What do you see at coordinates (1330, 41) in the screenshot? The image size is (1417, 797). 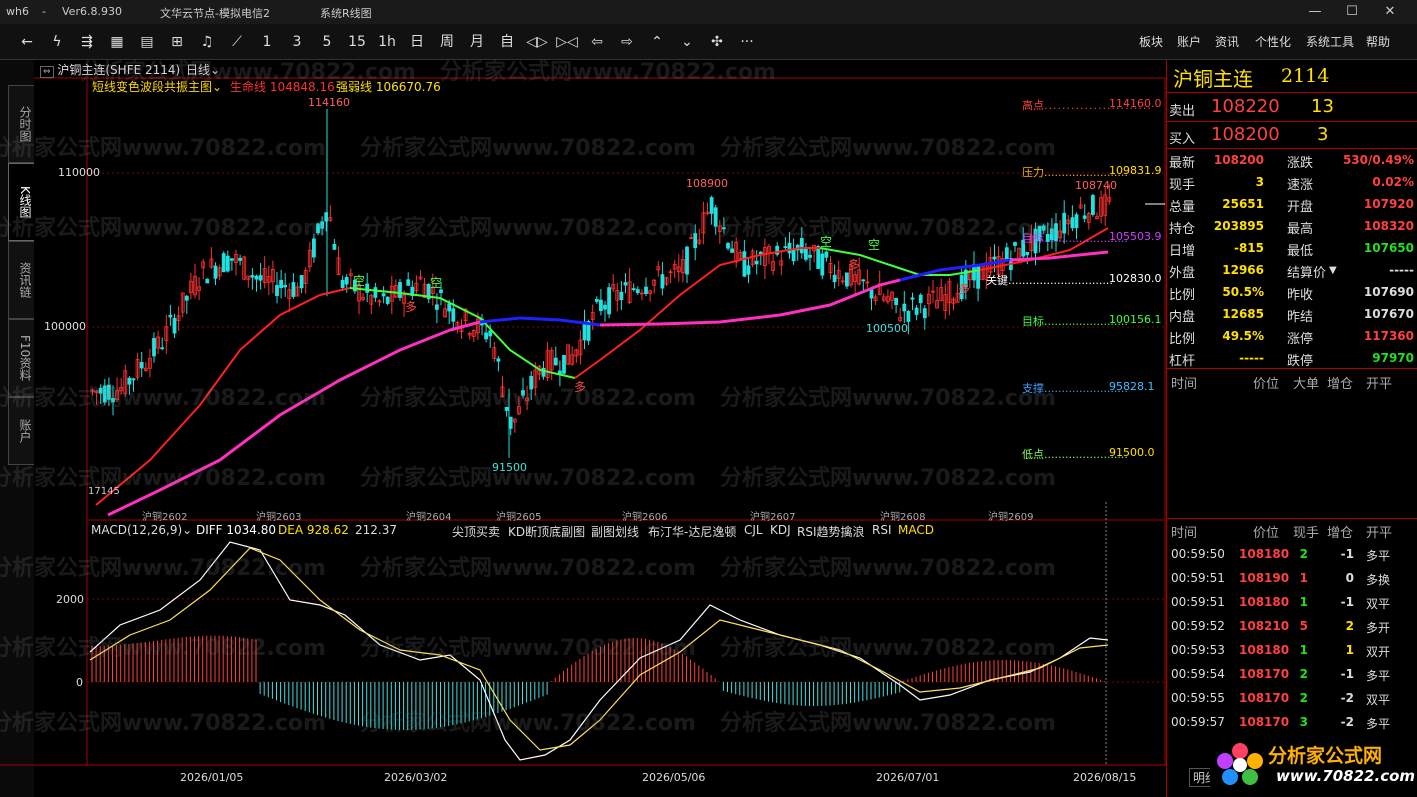 I see `menu-system-tools: 系统工具` at bounding box center [1330, 41].